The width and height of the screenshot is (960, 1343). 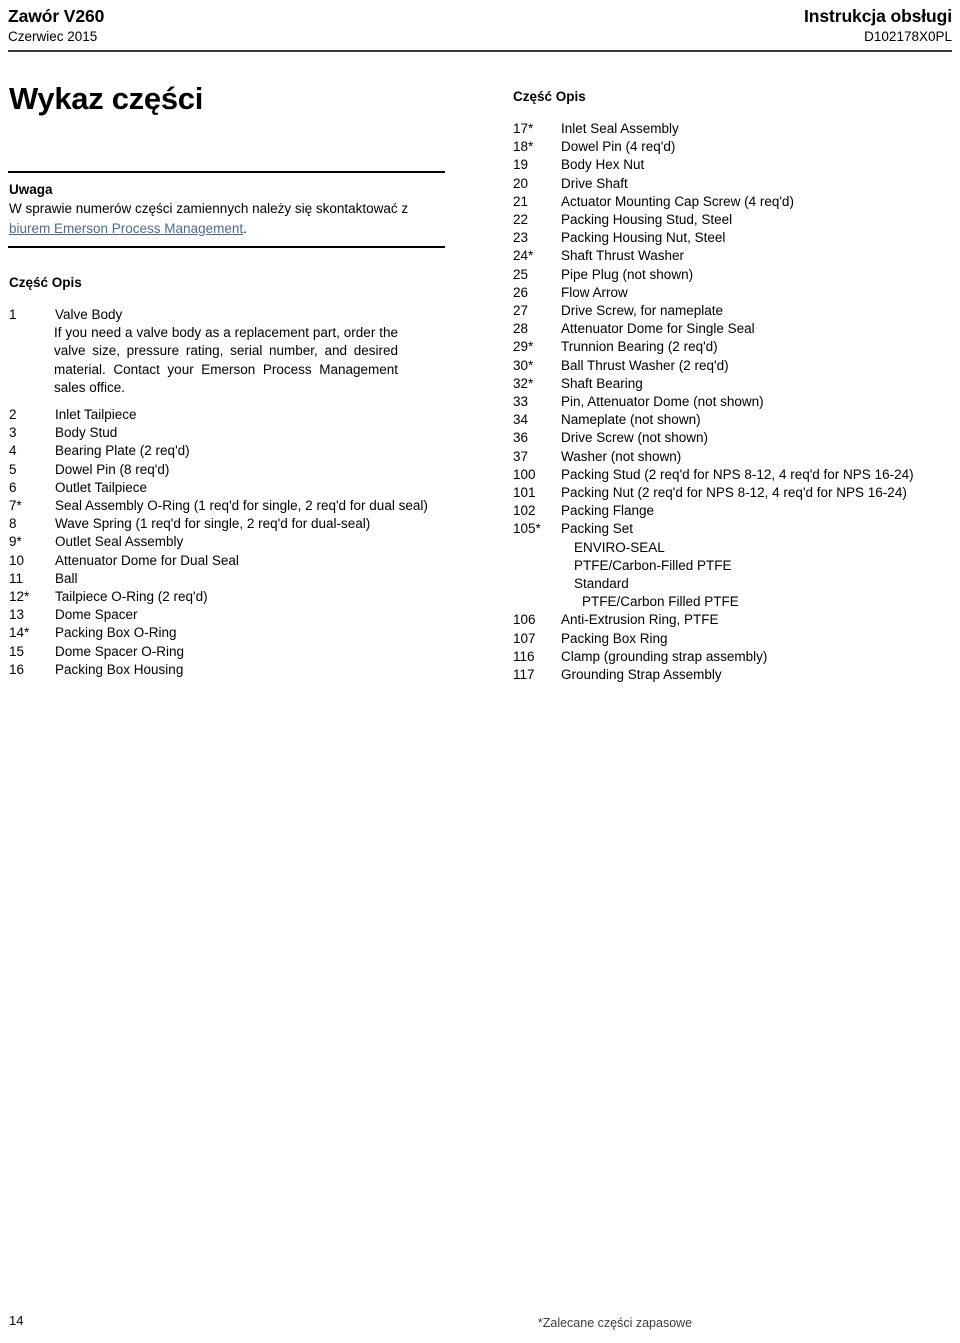 What do you see at coordinates (17, 560) in the screenshot?
I see `part-number: 10` at bounding box center [17, 560].